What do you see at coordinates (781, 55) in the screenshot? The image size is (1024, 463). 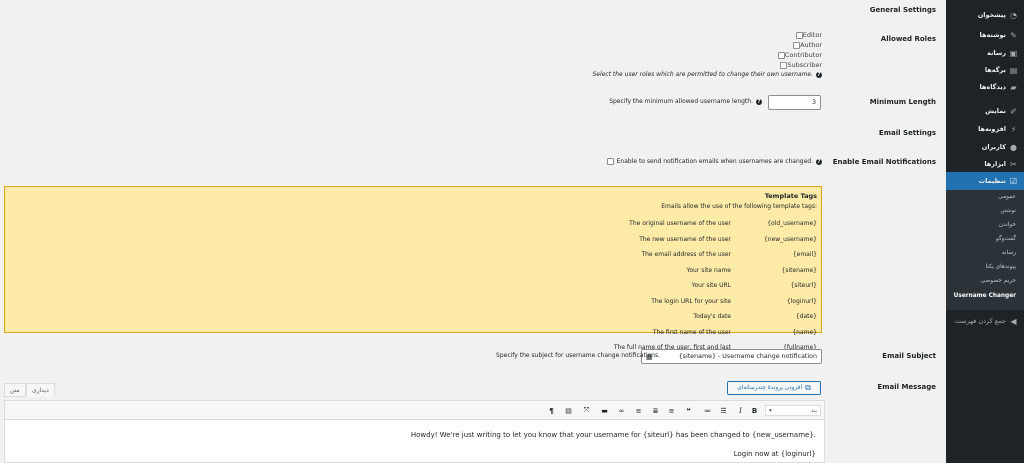 I see `role-contributor-checkbox` at bounding box center [781, 55].